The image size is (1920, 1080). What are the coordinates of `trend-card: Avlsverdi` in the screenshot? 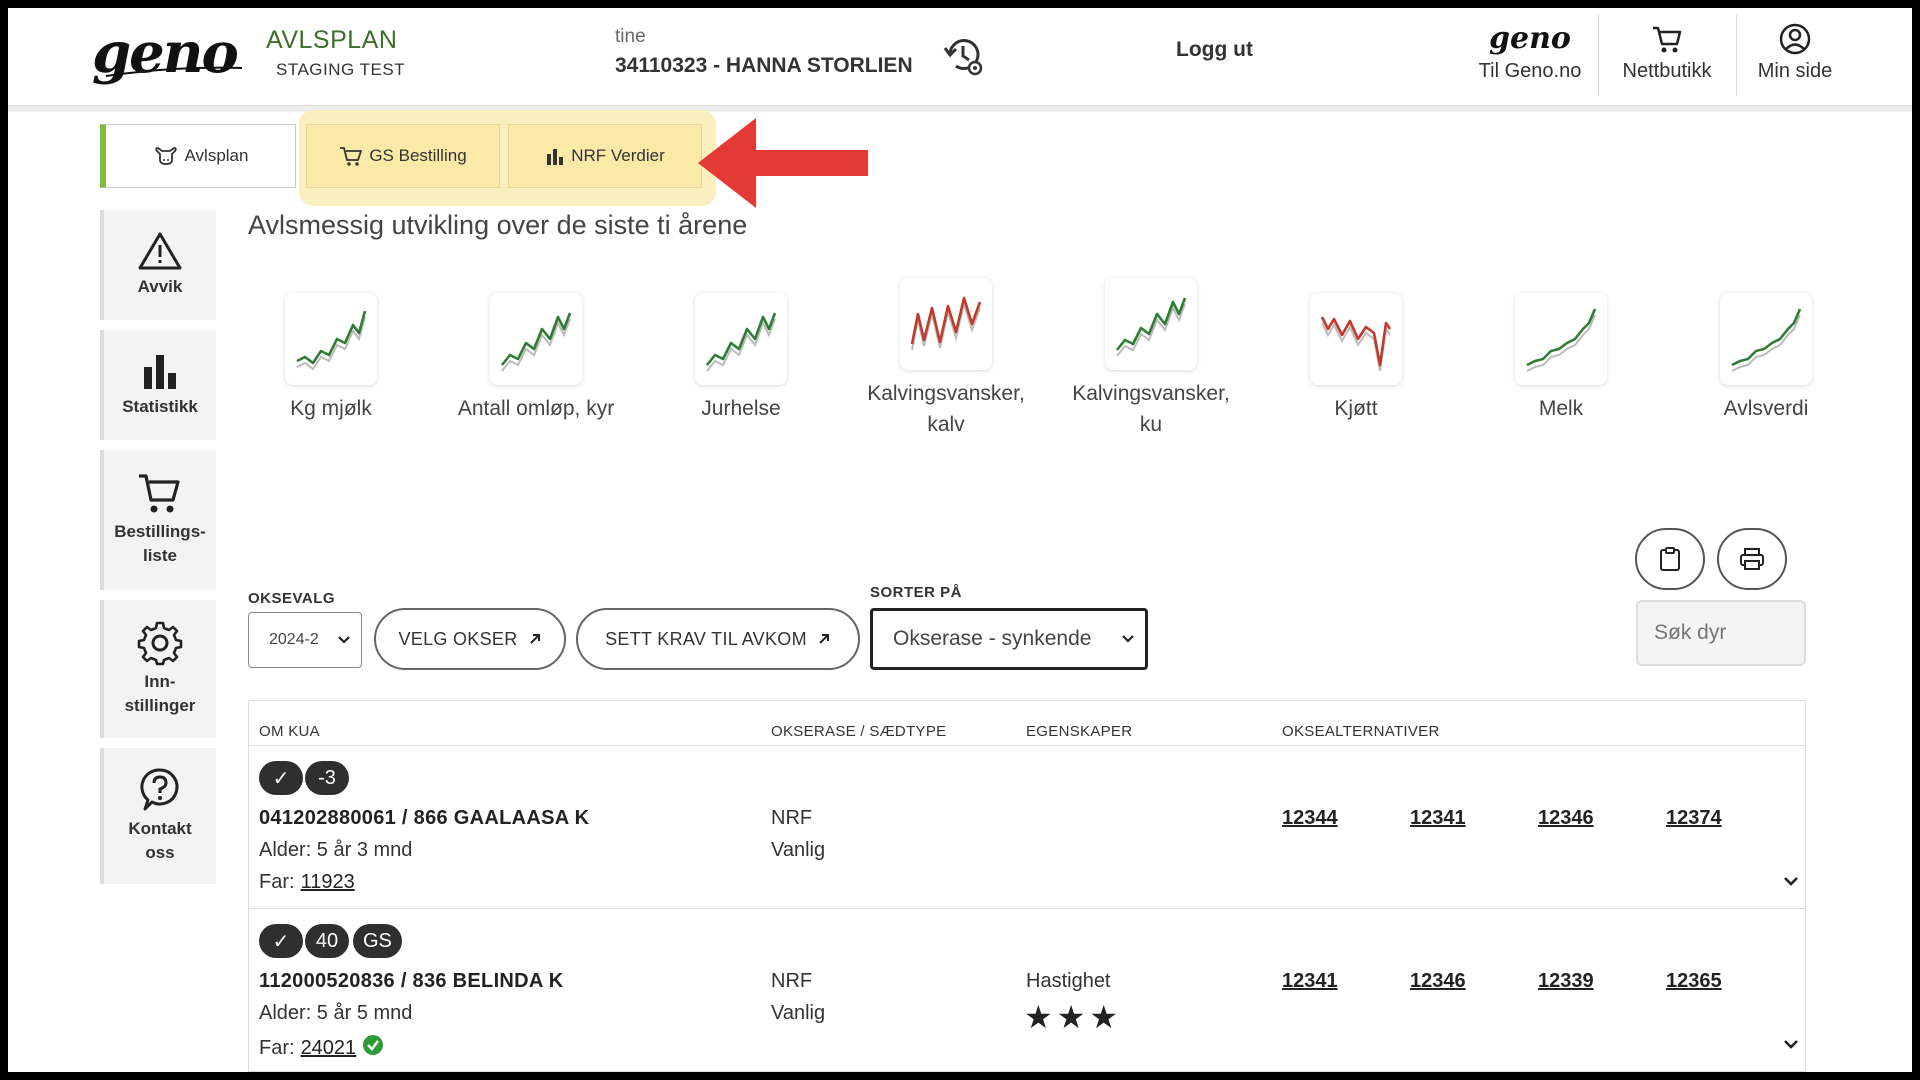 It's located at (1766, 358).